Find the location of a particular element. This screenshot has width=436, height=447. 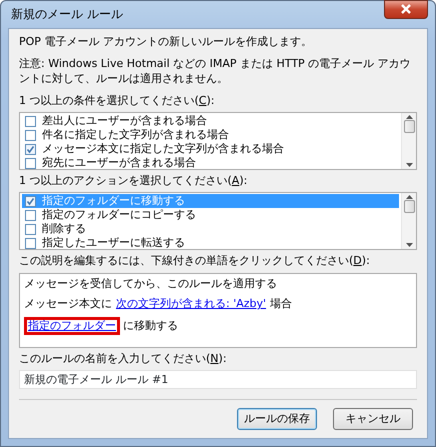

list-item: 削除する is located at coordinates (210, 229).